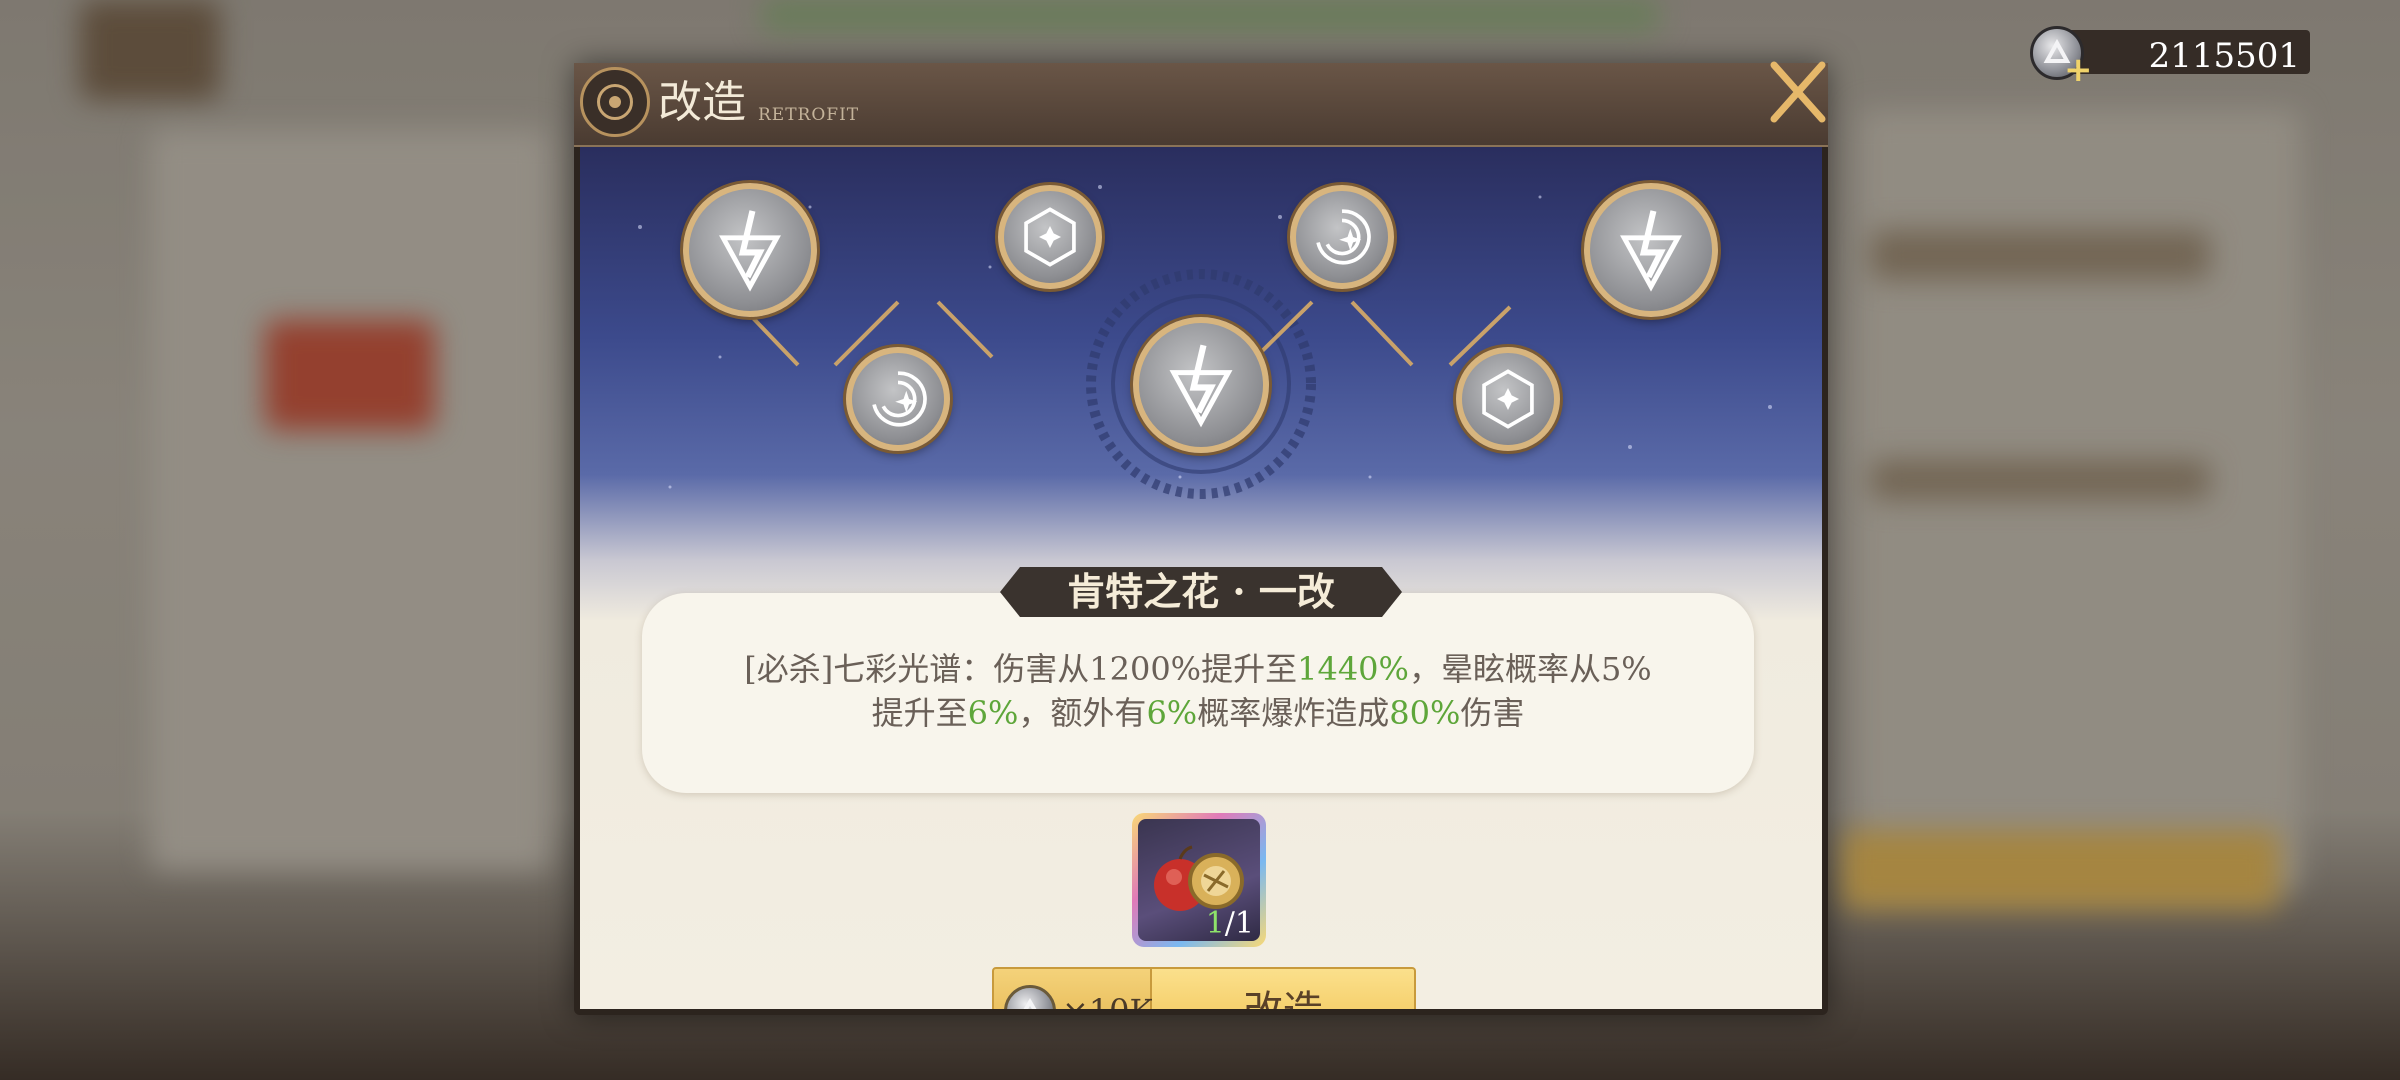 Image resolution: width=2400 pixels, height=1080 pixels. I want to click on close-button, so click(1797, 94).